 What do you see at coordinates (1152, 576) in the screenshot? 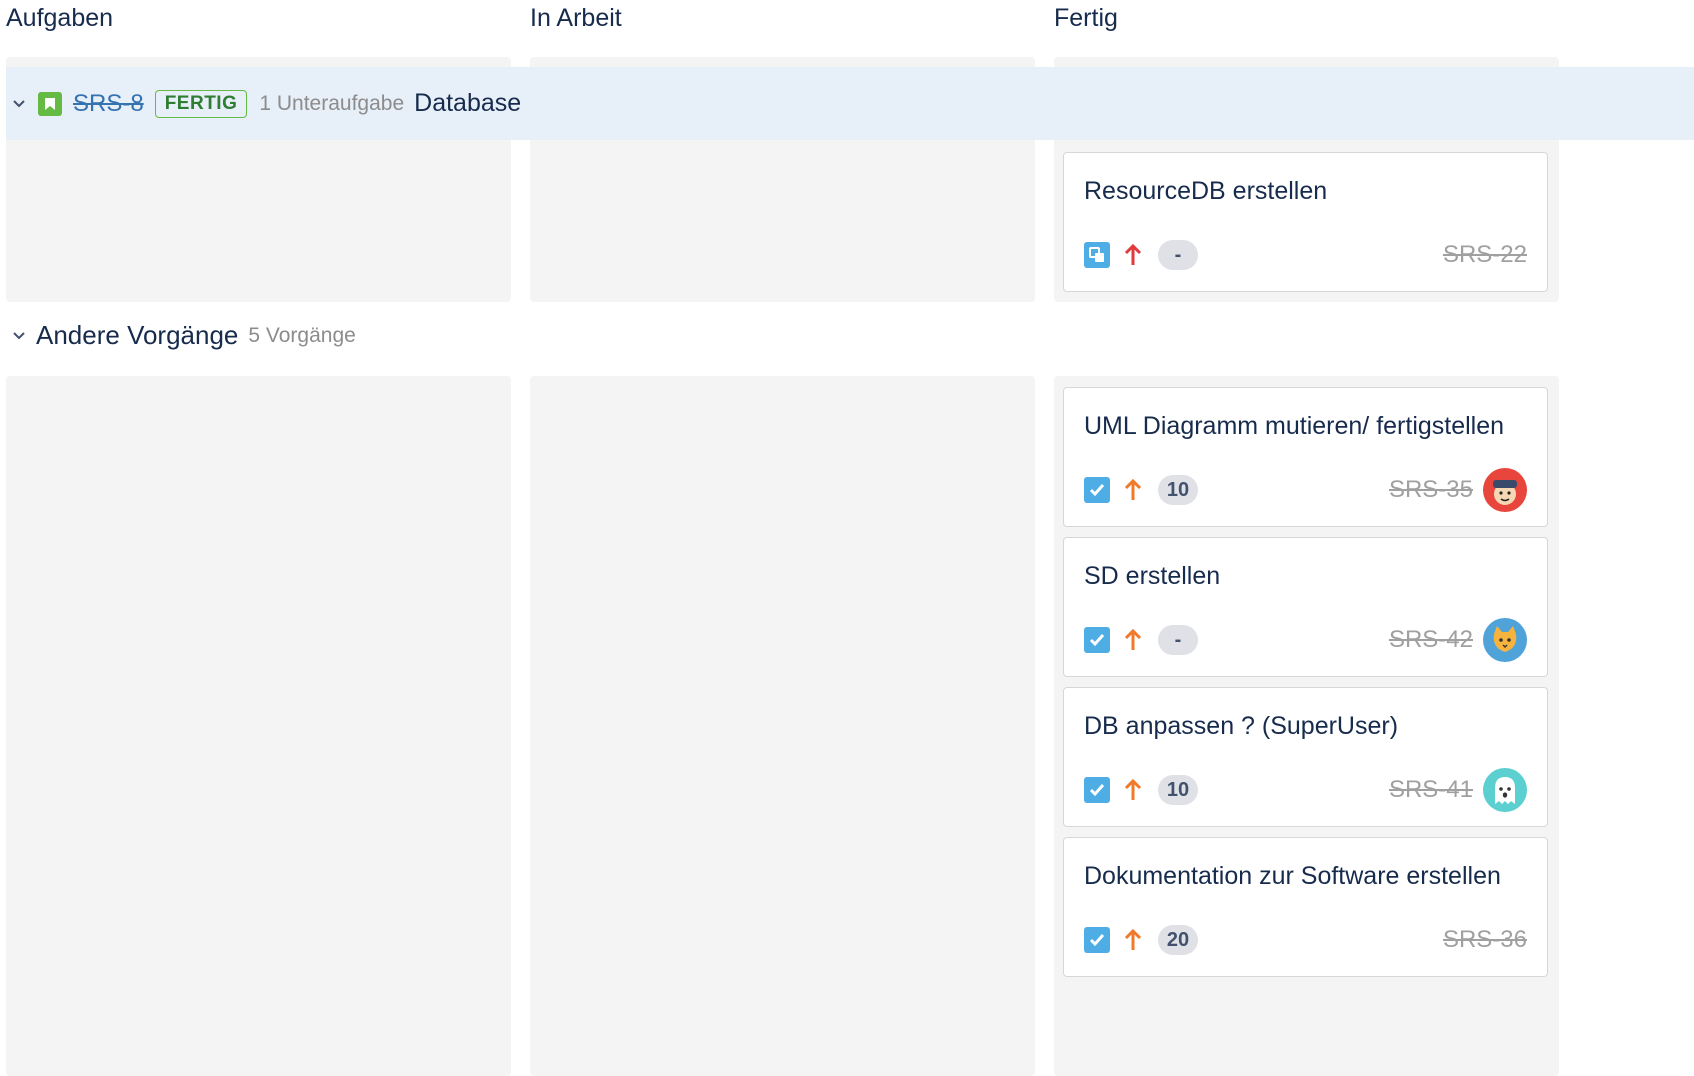
I see `card-title: SD erstellen` at bounding box center [1152, 576].